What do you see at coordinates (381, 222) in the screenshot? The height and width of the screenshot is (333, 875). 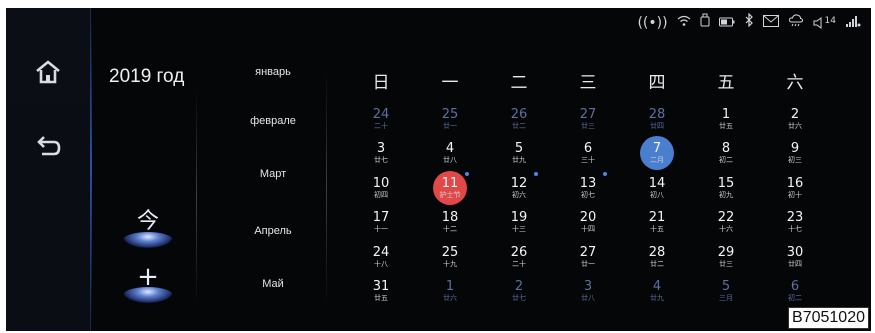 I see `calendar-day: 17 十一` at bounding box center [381, 222].